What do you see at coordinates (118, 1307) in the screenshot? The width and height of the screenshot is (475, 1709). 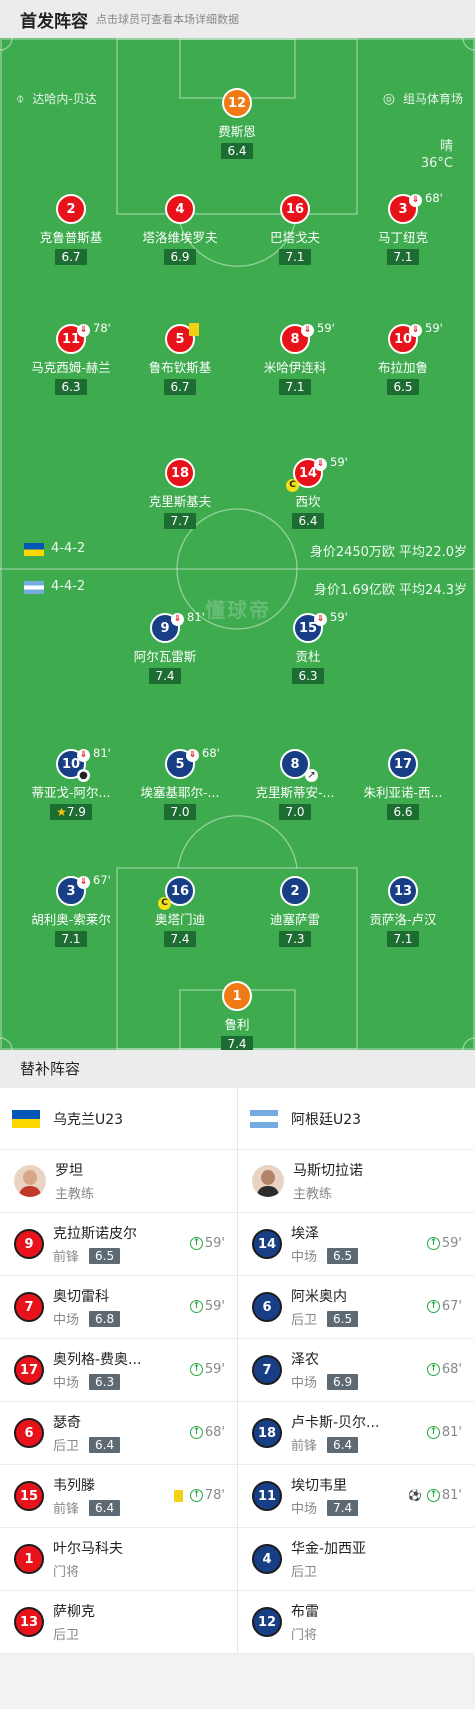 I see `sub-row: 7 奥切雷科 中场 6.8 ↑ 59'` at bounding box center [118, 1307].